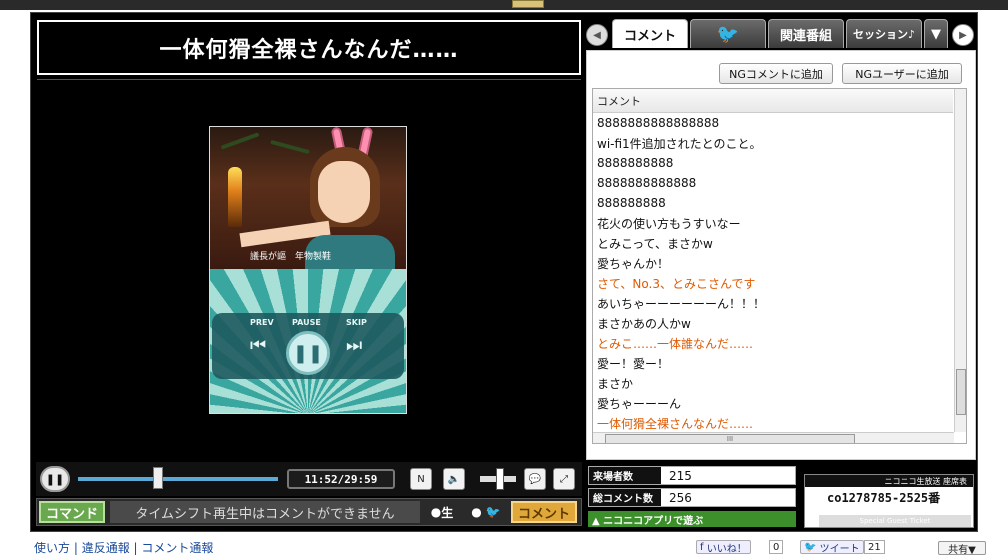  What do you see at coordinates (681, 303) in the screenshot?
I see `comment-row: あいちゃーーーーーーん！！！` at bounding box center [681, 303].